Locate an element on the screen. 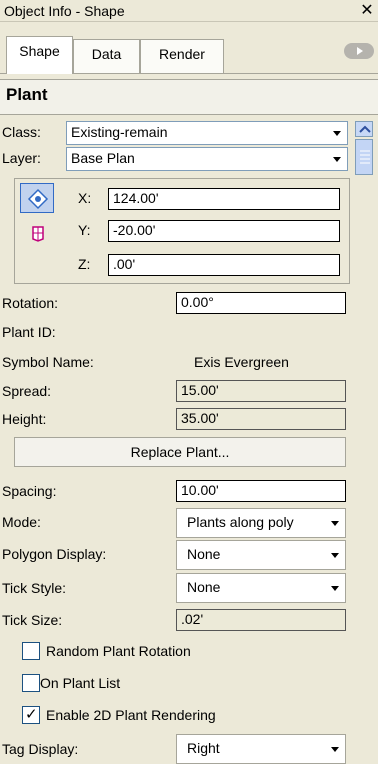  z-input: .00' is located at coordinates (224, 265).